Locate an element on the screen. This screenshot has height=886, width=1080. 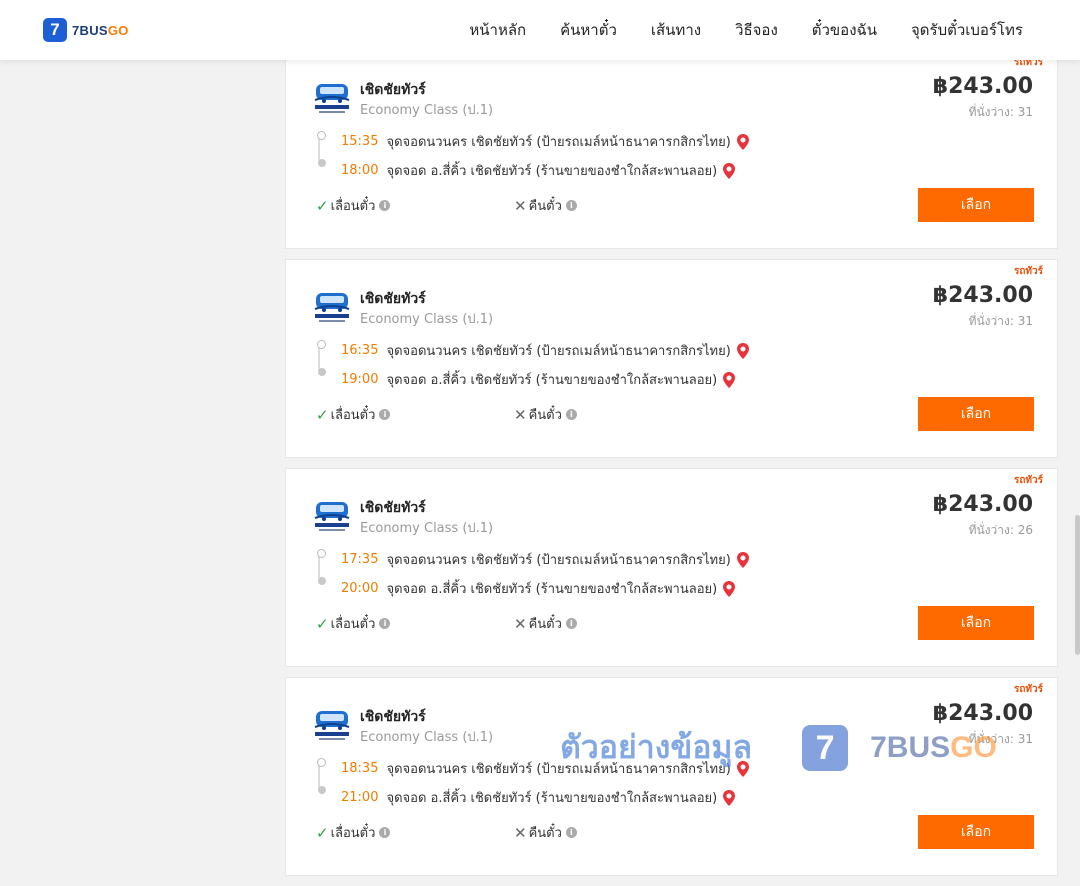
arrival-time: 20:00 is located at coordinates (360, 588).